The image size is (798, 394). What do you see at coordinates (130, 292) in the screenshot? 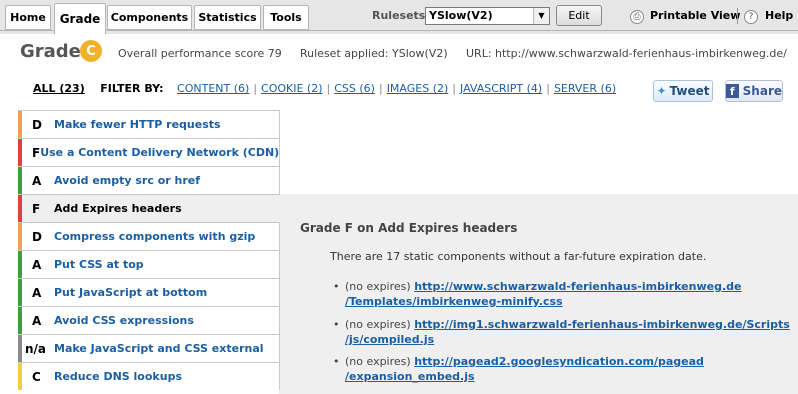
I see `rule-name: Put JavaScript at bottom` at bounding box center [130, 292].